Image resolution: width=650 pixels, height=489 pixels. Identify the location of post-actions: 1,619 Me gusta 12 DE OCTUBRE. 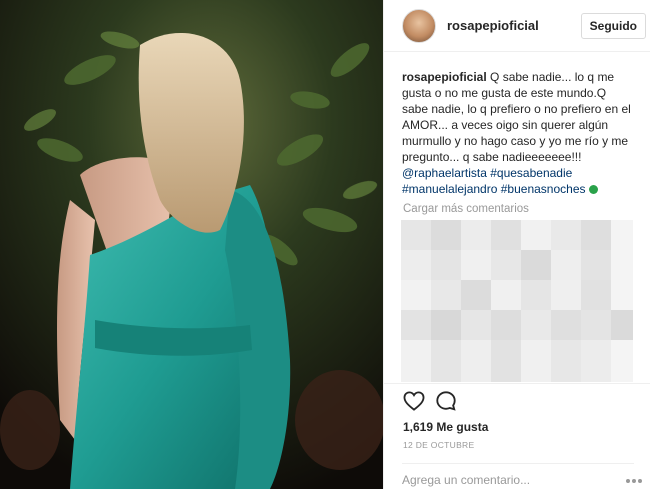
(517, 424).